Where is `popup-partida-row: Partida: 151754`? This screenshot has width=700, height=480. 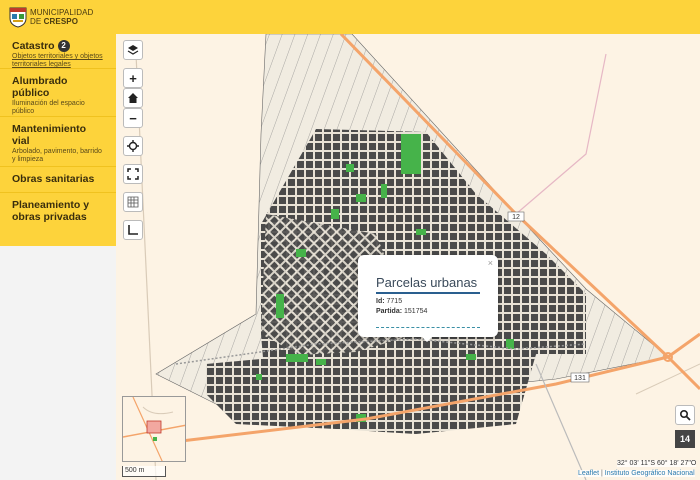 popup-partida-row: Partida: 151754 is located at coordinates (401, 311).